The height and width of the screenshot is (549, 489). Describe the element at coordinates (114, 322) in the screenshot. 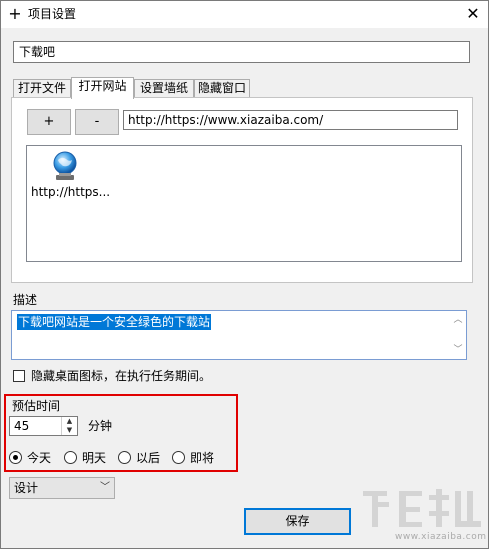

I see `description-text: 下载吧网站是一个安全绿色的下载站` at that location.